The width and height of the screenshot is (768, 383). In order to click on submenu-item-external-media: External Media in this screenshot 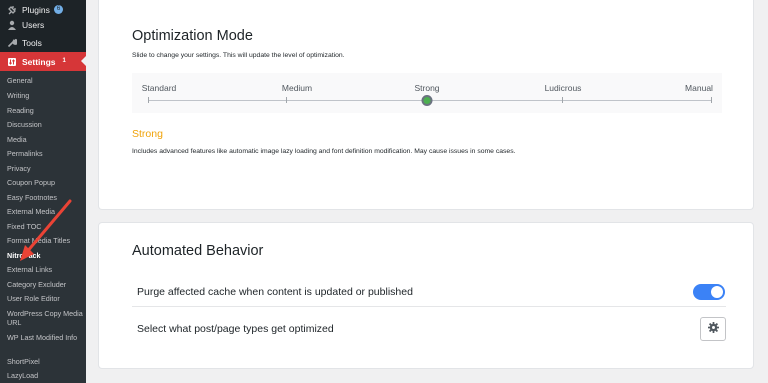, I will do `click(46, 211)`.